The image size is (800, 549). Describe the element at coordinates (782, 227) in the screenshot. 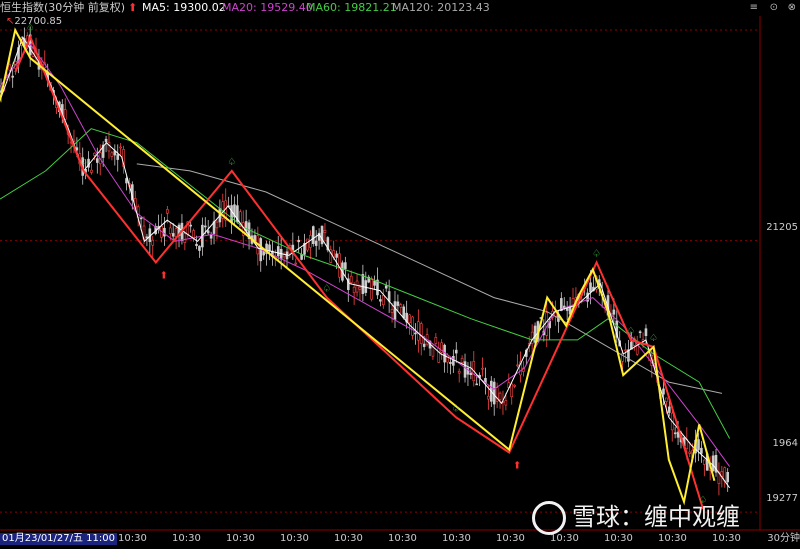

I see `mid-price-tag: 21205` at that location.